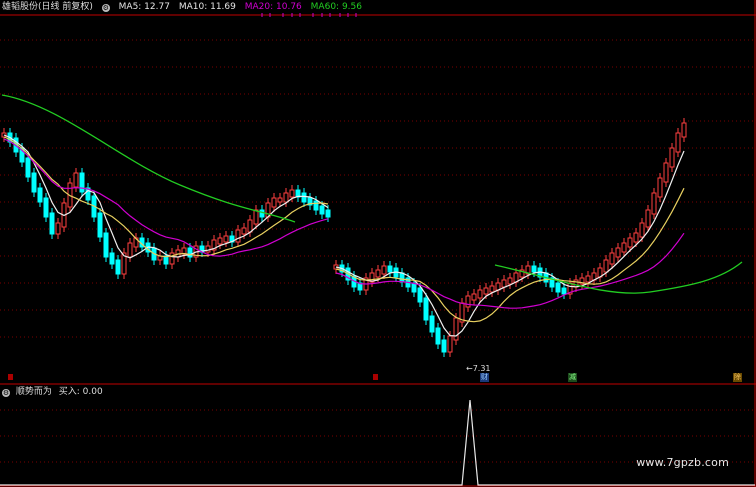 This screenshot has width=756, height=487. I want to click on ma10-value: MA10: 11.69, so click(207, 7).